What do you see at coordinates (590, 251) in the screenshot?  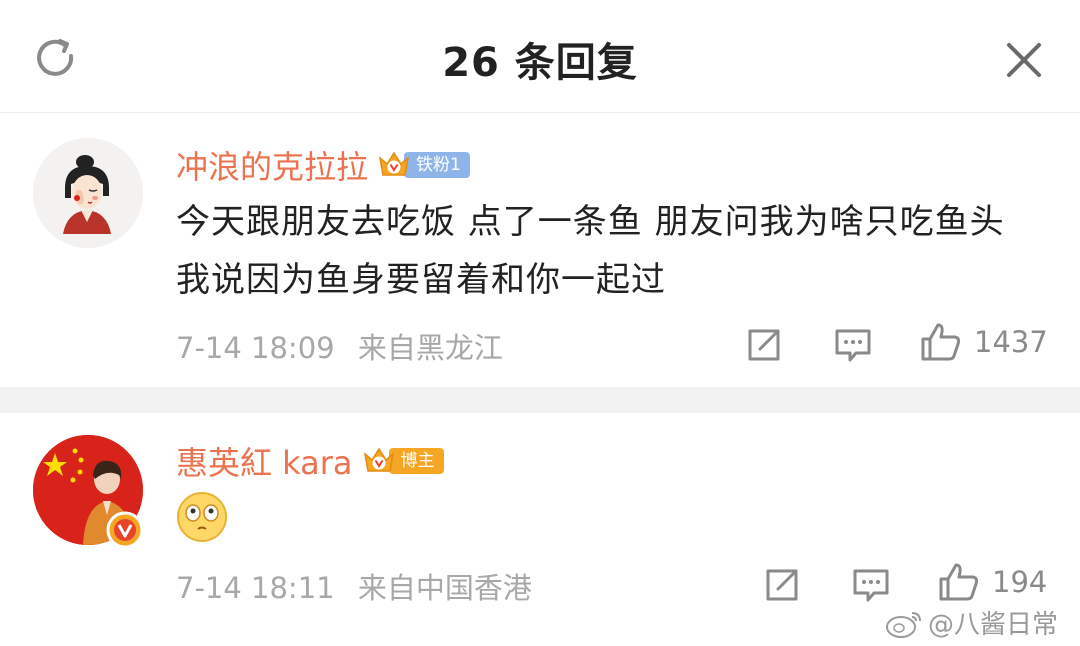 I see `comment-text: 今天跟朋友去吃饭 点了一条鱼 朋友问我为啥只吃鱼头 我说因为鱼身要留着和你一起过` at bounding box center [590, 251].